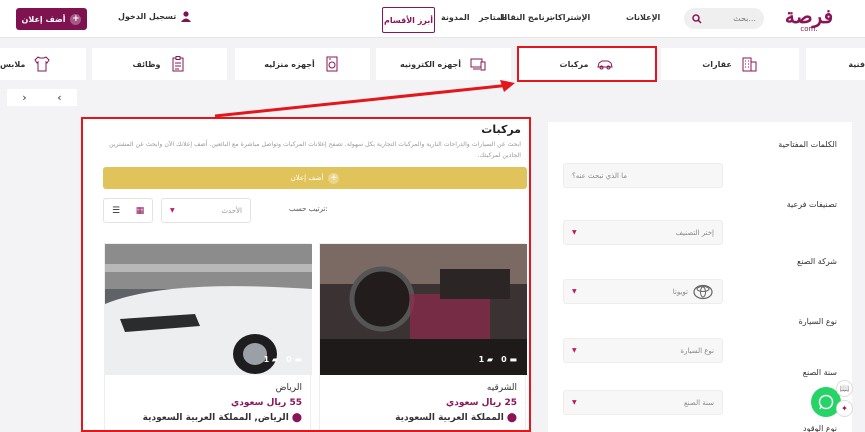 The image size is (865, 432). Describe the element at coordinates (856, 64) in the screenshot. I see `category-label: فنية` at that location.